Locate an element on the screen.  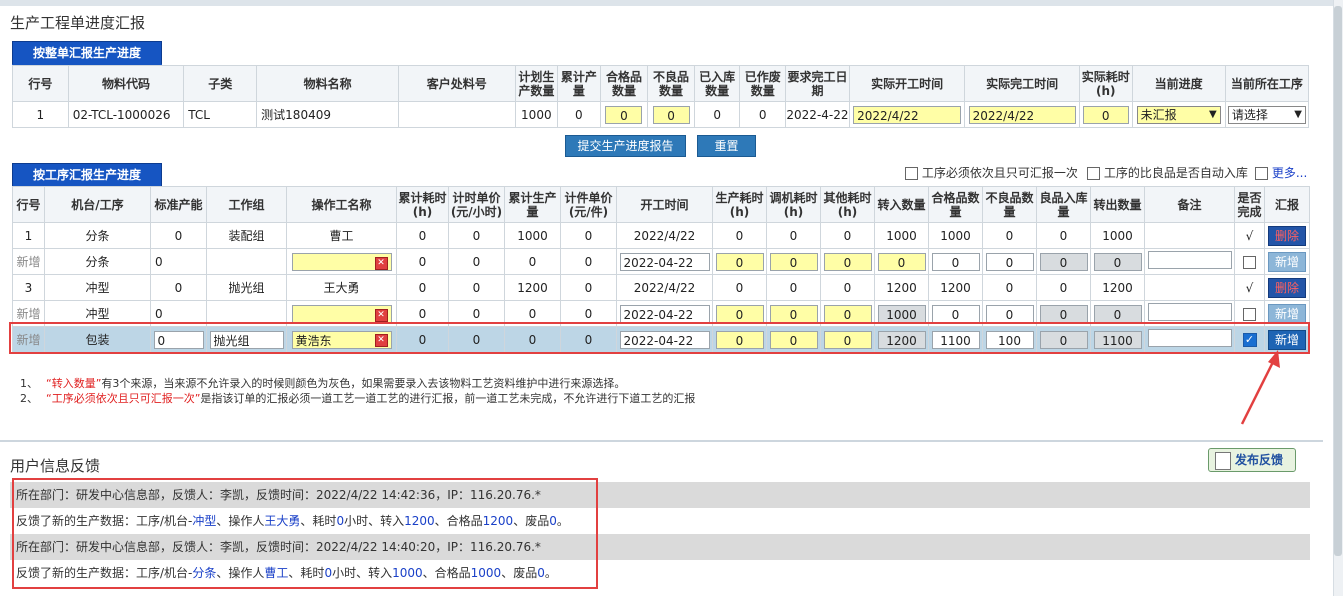
col-due: 要求完工日期 is located at coordinates (817, 83).